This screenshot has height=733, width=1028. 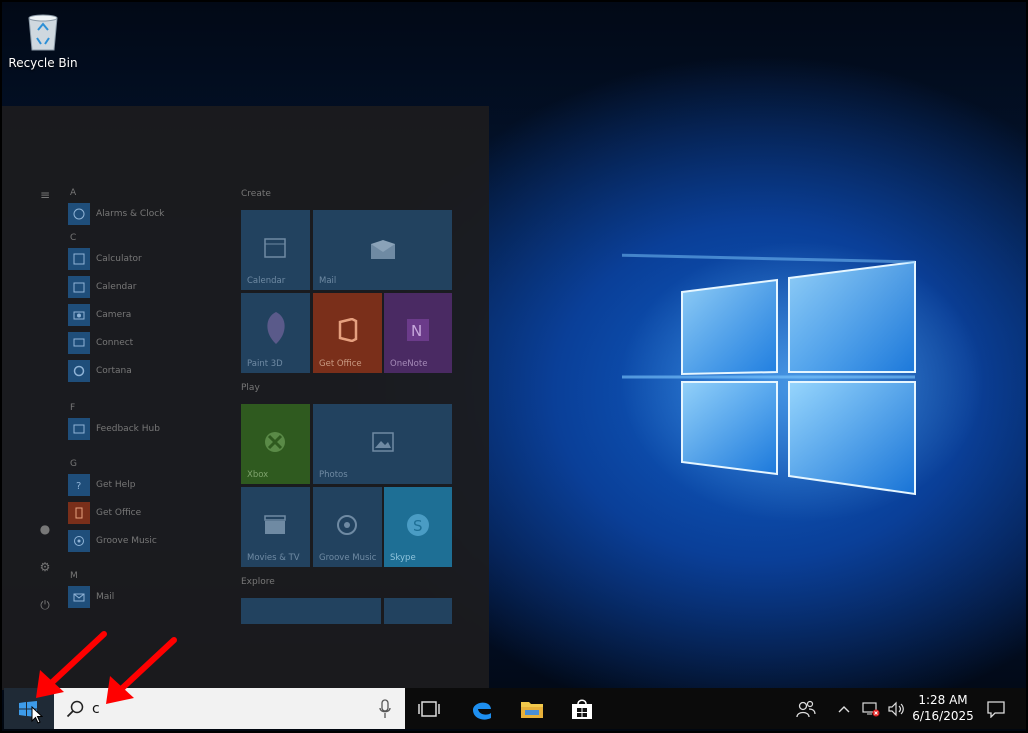 I want to click on tile-paint-3d: Paint 3D, so click(x=275, y=333).